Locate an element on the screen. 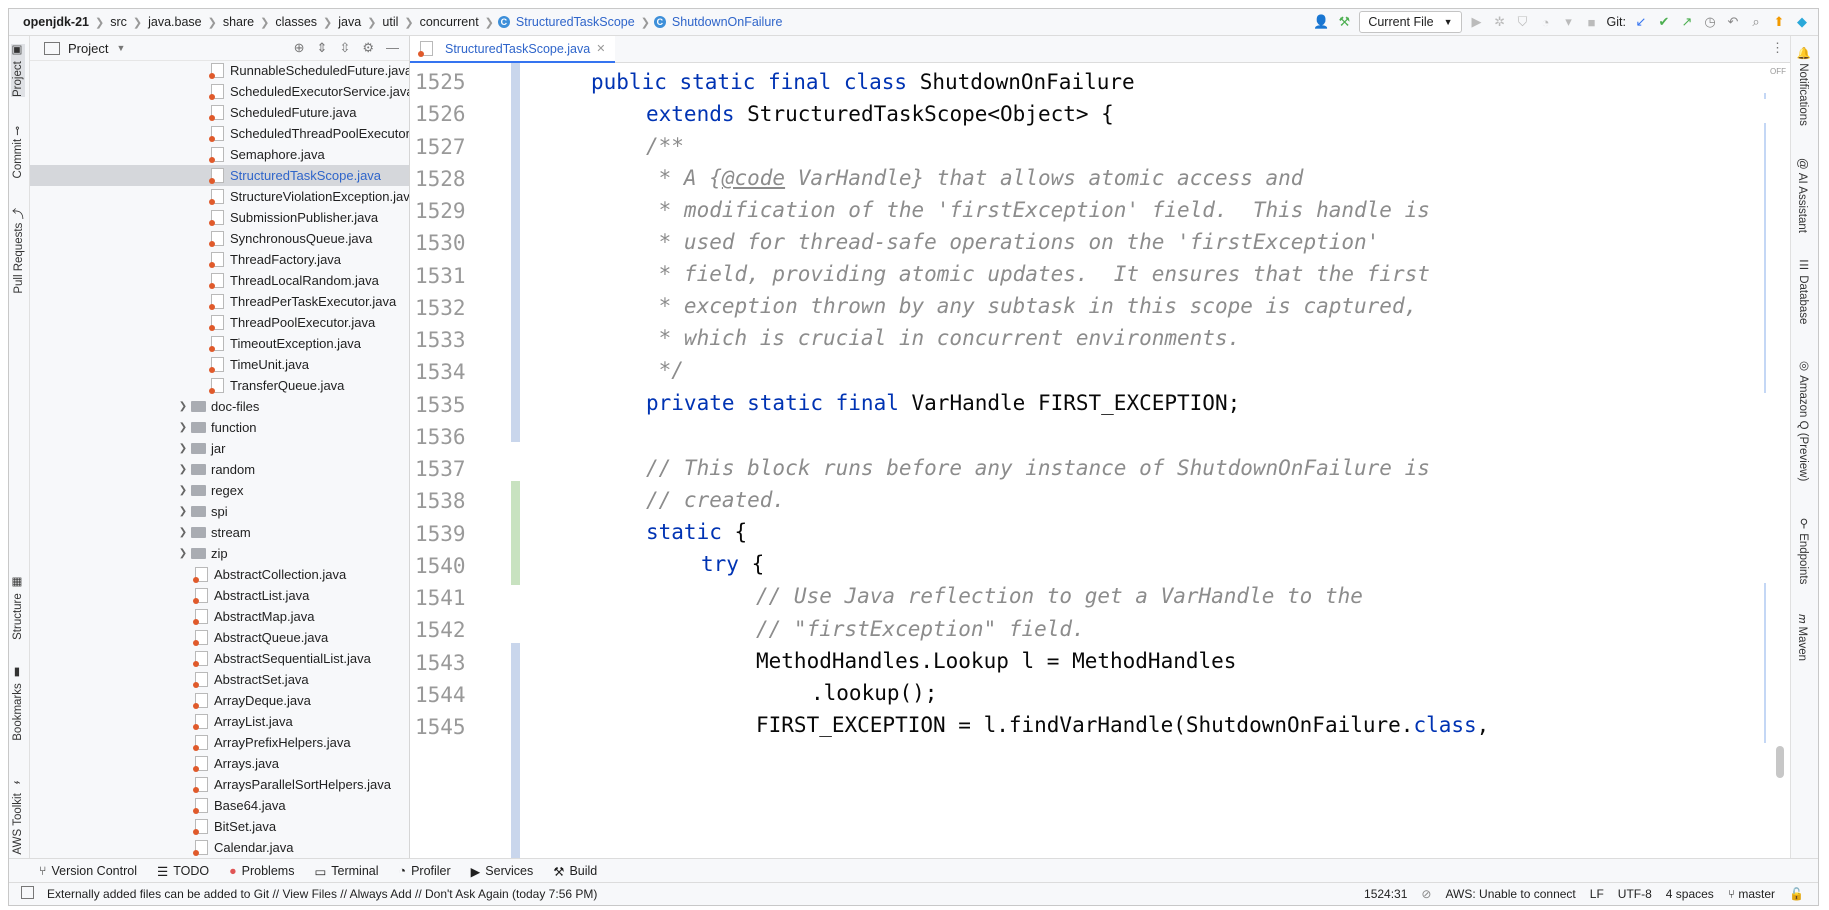  git-push-icon: ↗ is located at coordinates (1687, 22).